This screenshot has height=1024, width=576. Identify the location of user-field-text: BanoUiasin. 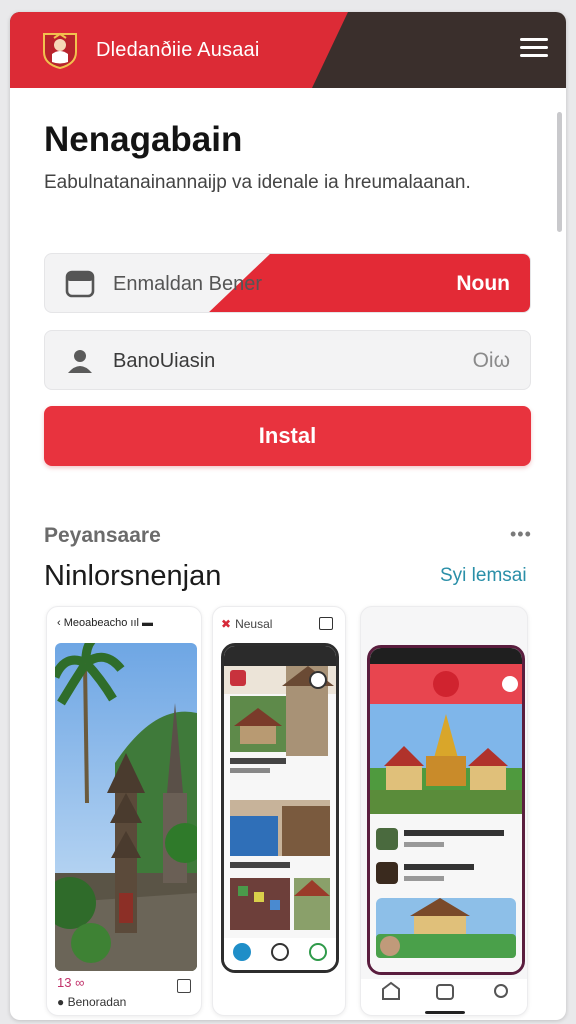
(164, 361).